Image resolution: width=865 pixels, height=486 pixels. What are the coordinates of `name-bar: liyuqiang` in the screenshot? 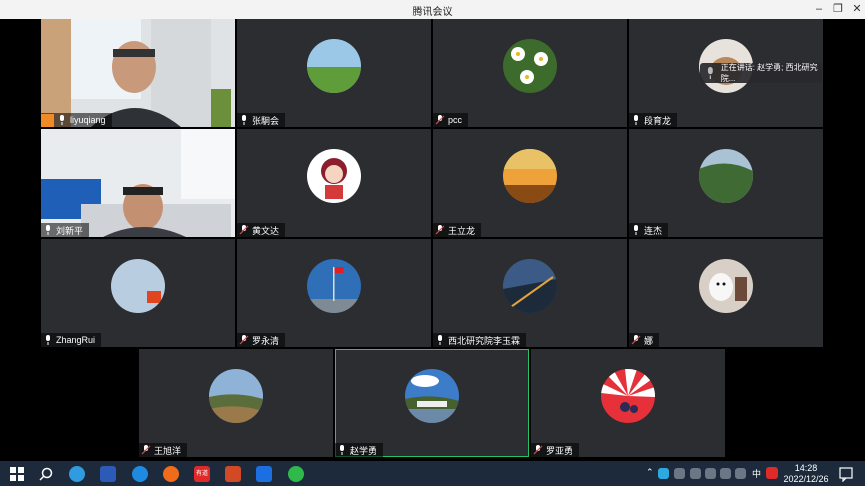 It's located at (76, 120).